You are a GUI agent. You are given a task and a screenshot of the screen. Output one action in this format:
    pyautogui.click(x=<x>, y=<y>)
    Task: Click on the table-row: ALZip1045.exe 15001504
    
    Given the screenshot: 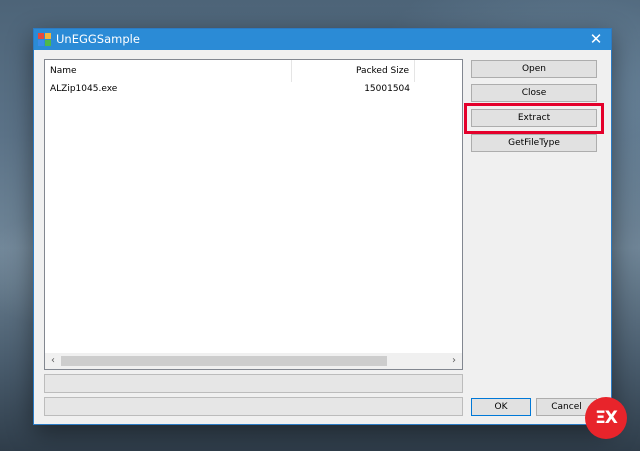 What is the action you would take?
    pyautogui.click(x=253, y=90)
    